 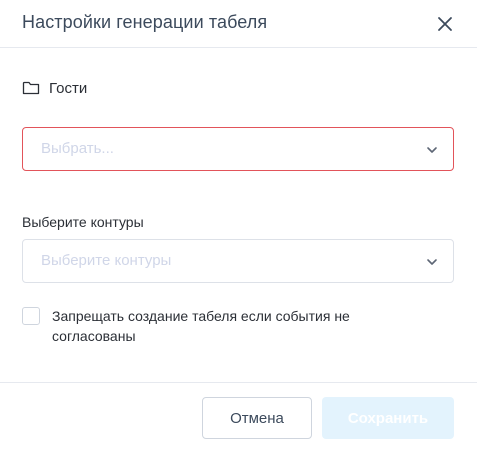 I want to click on events-checkbox, so click(x=31, y=316).